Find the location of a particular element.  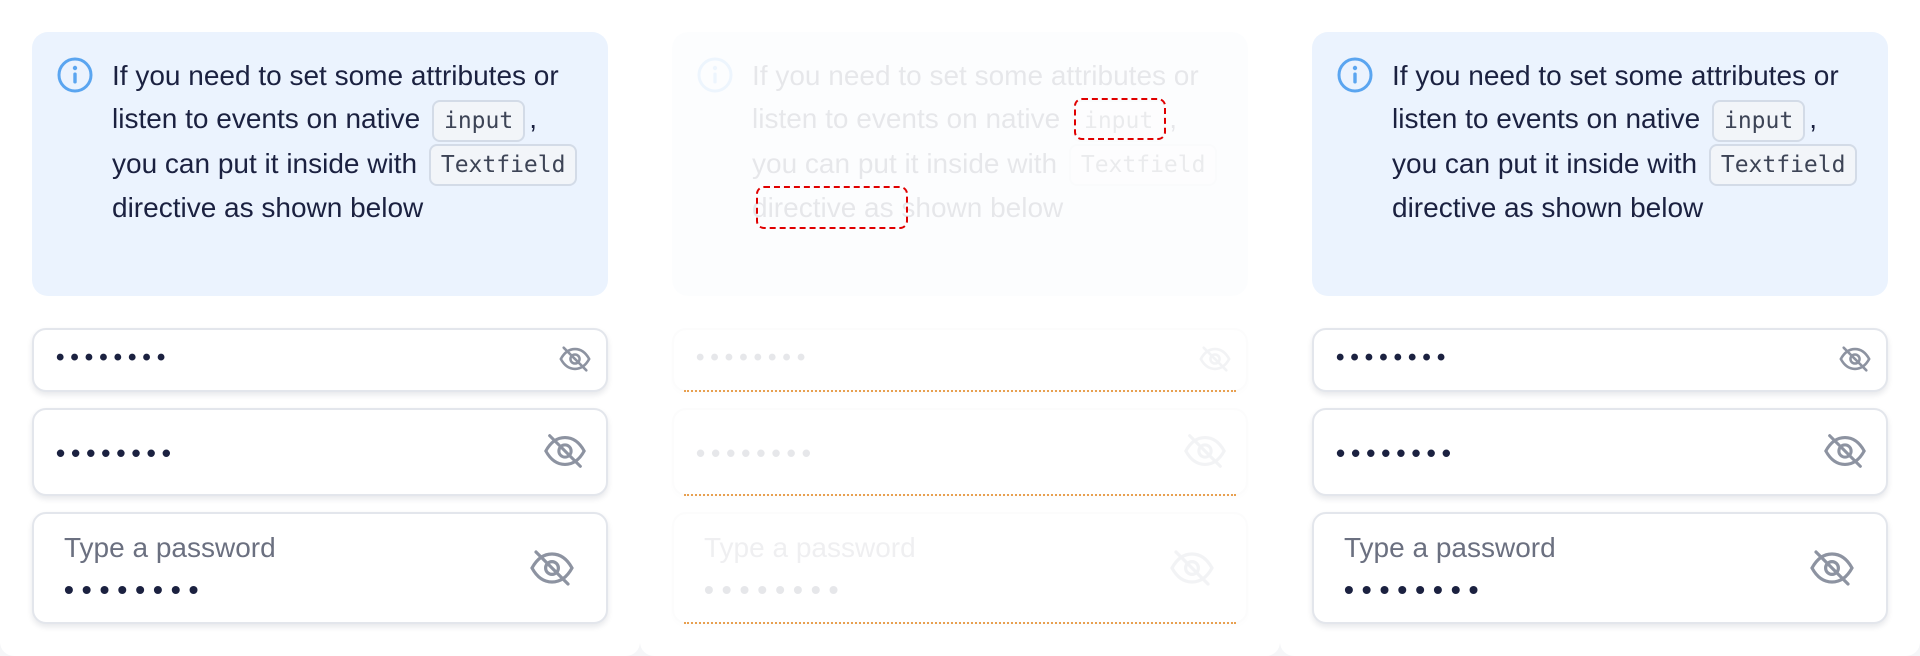

highlight-code-input is located at coordinates (1120, 119).